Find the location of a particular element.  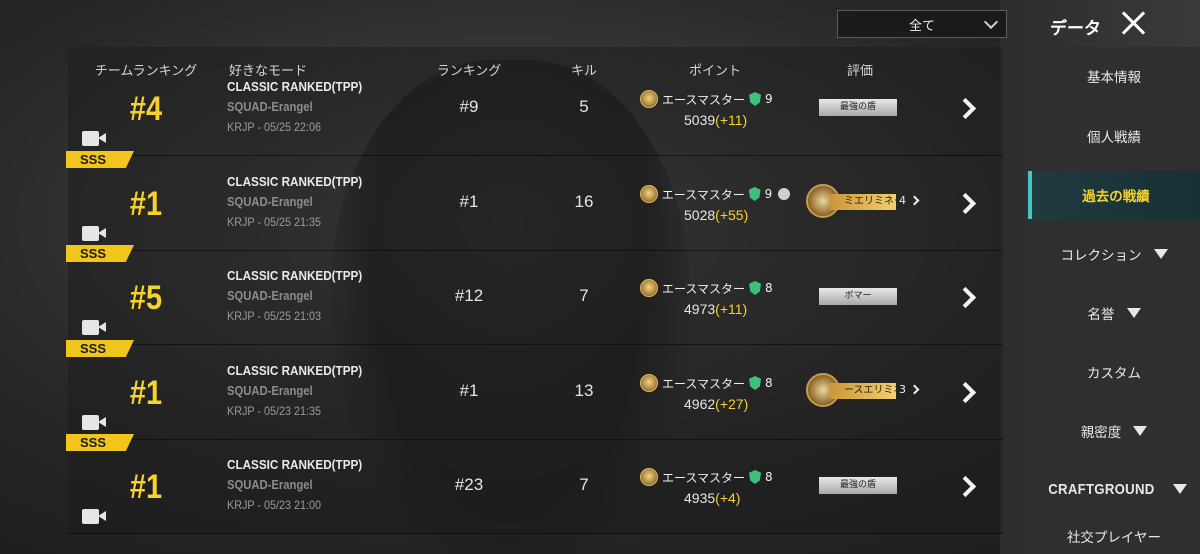

team-rank: #1 is located at coordinates (146, 487).